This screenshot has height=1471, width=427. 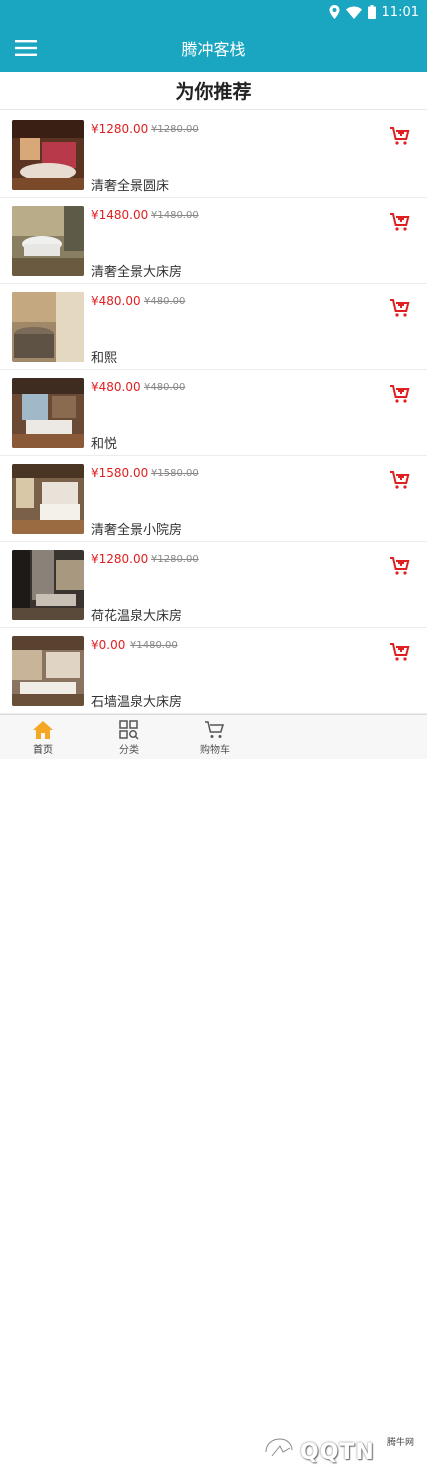 I want to click on list-item: ¥480.00 ¥480.00 和熙, so click(x=213, y=327).